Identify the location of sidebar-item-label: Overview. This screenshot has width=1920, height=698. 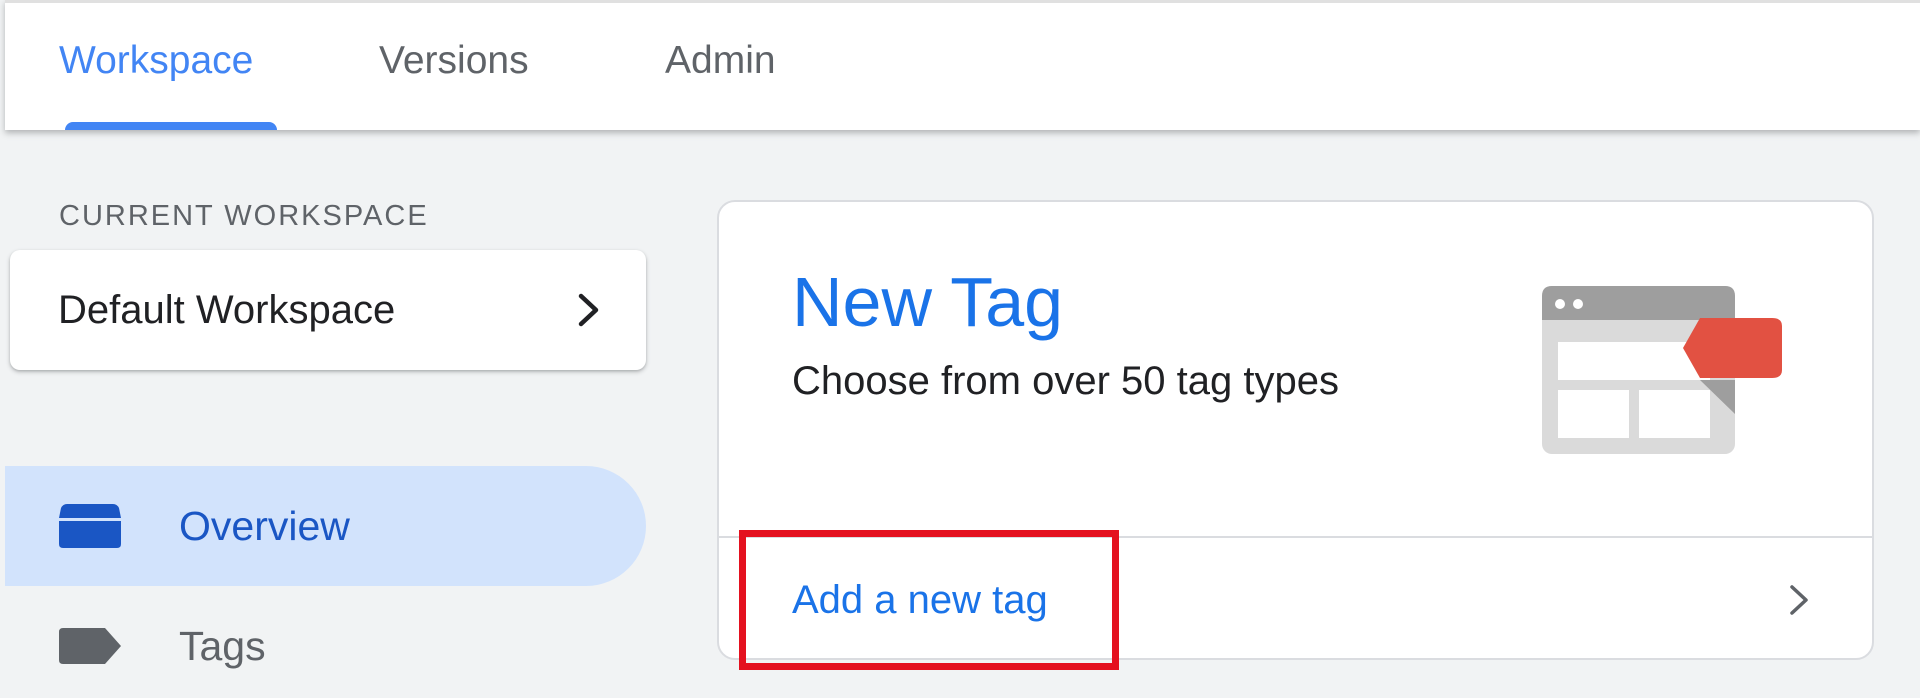
(264, 526).